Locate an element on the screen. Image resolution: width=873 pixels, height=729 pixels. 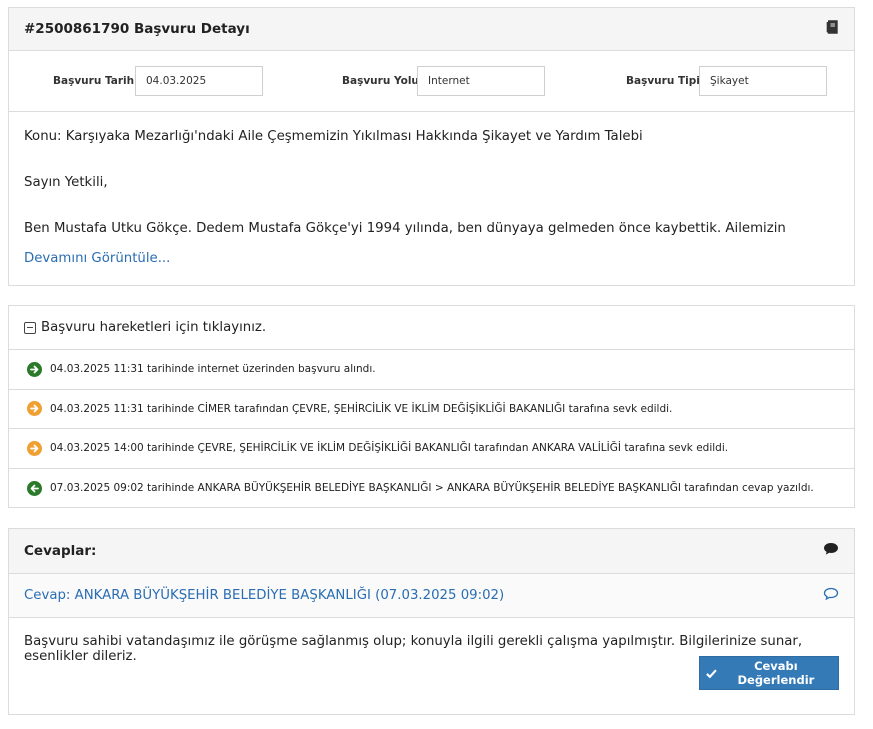
application-type-field is located at coordinates (763, 81).